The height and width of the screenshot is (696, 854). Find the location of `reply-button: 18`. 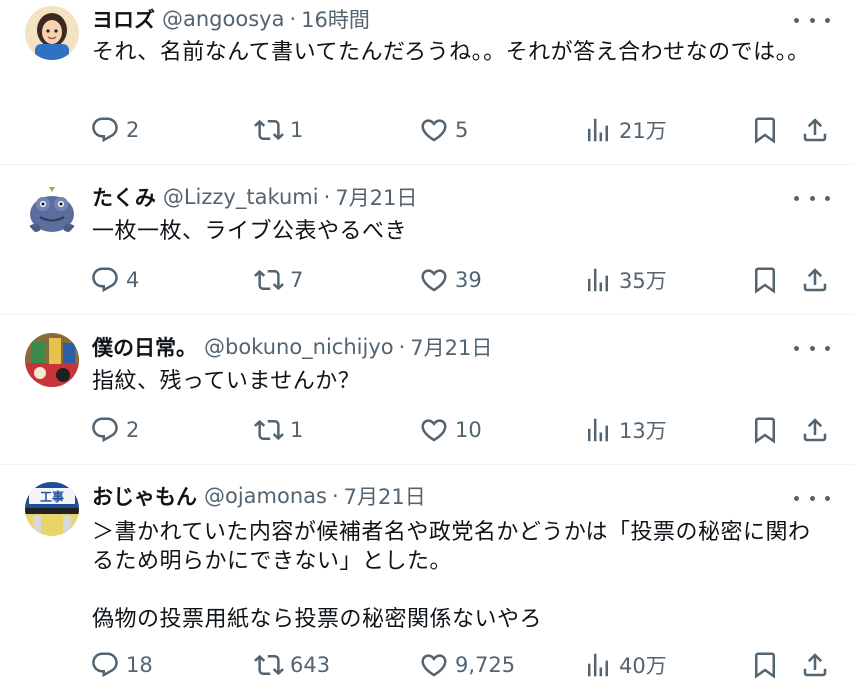

reply-button: 18 is located at coordinates (121, 665).